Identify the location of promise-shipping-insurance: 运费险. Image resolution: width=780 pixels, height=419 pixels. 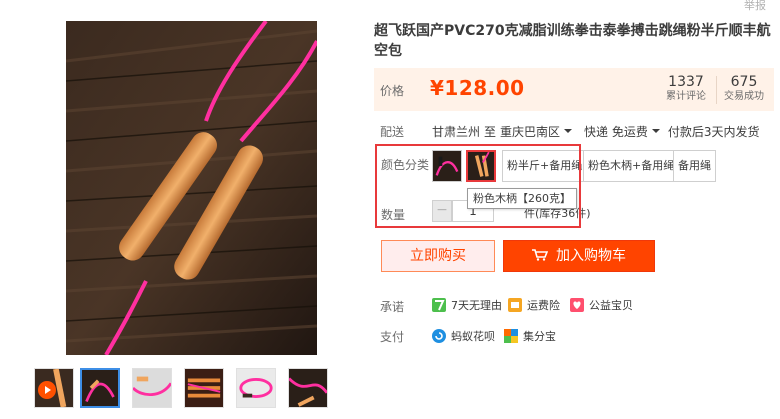
(534, 305).